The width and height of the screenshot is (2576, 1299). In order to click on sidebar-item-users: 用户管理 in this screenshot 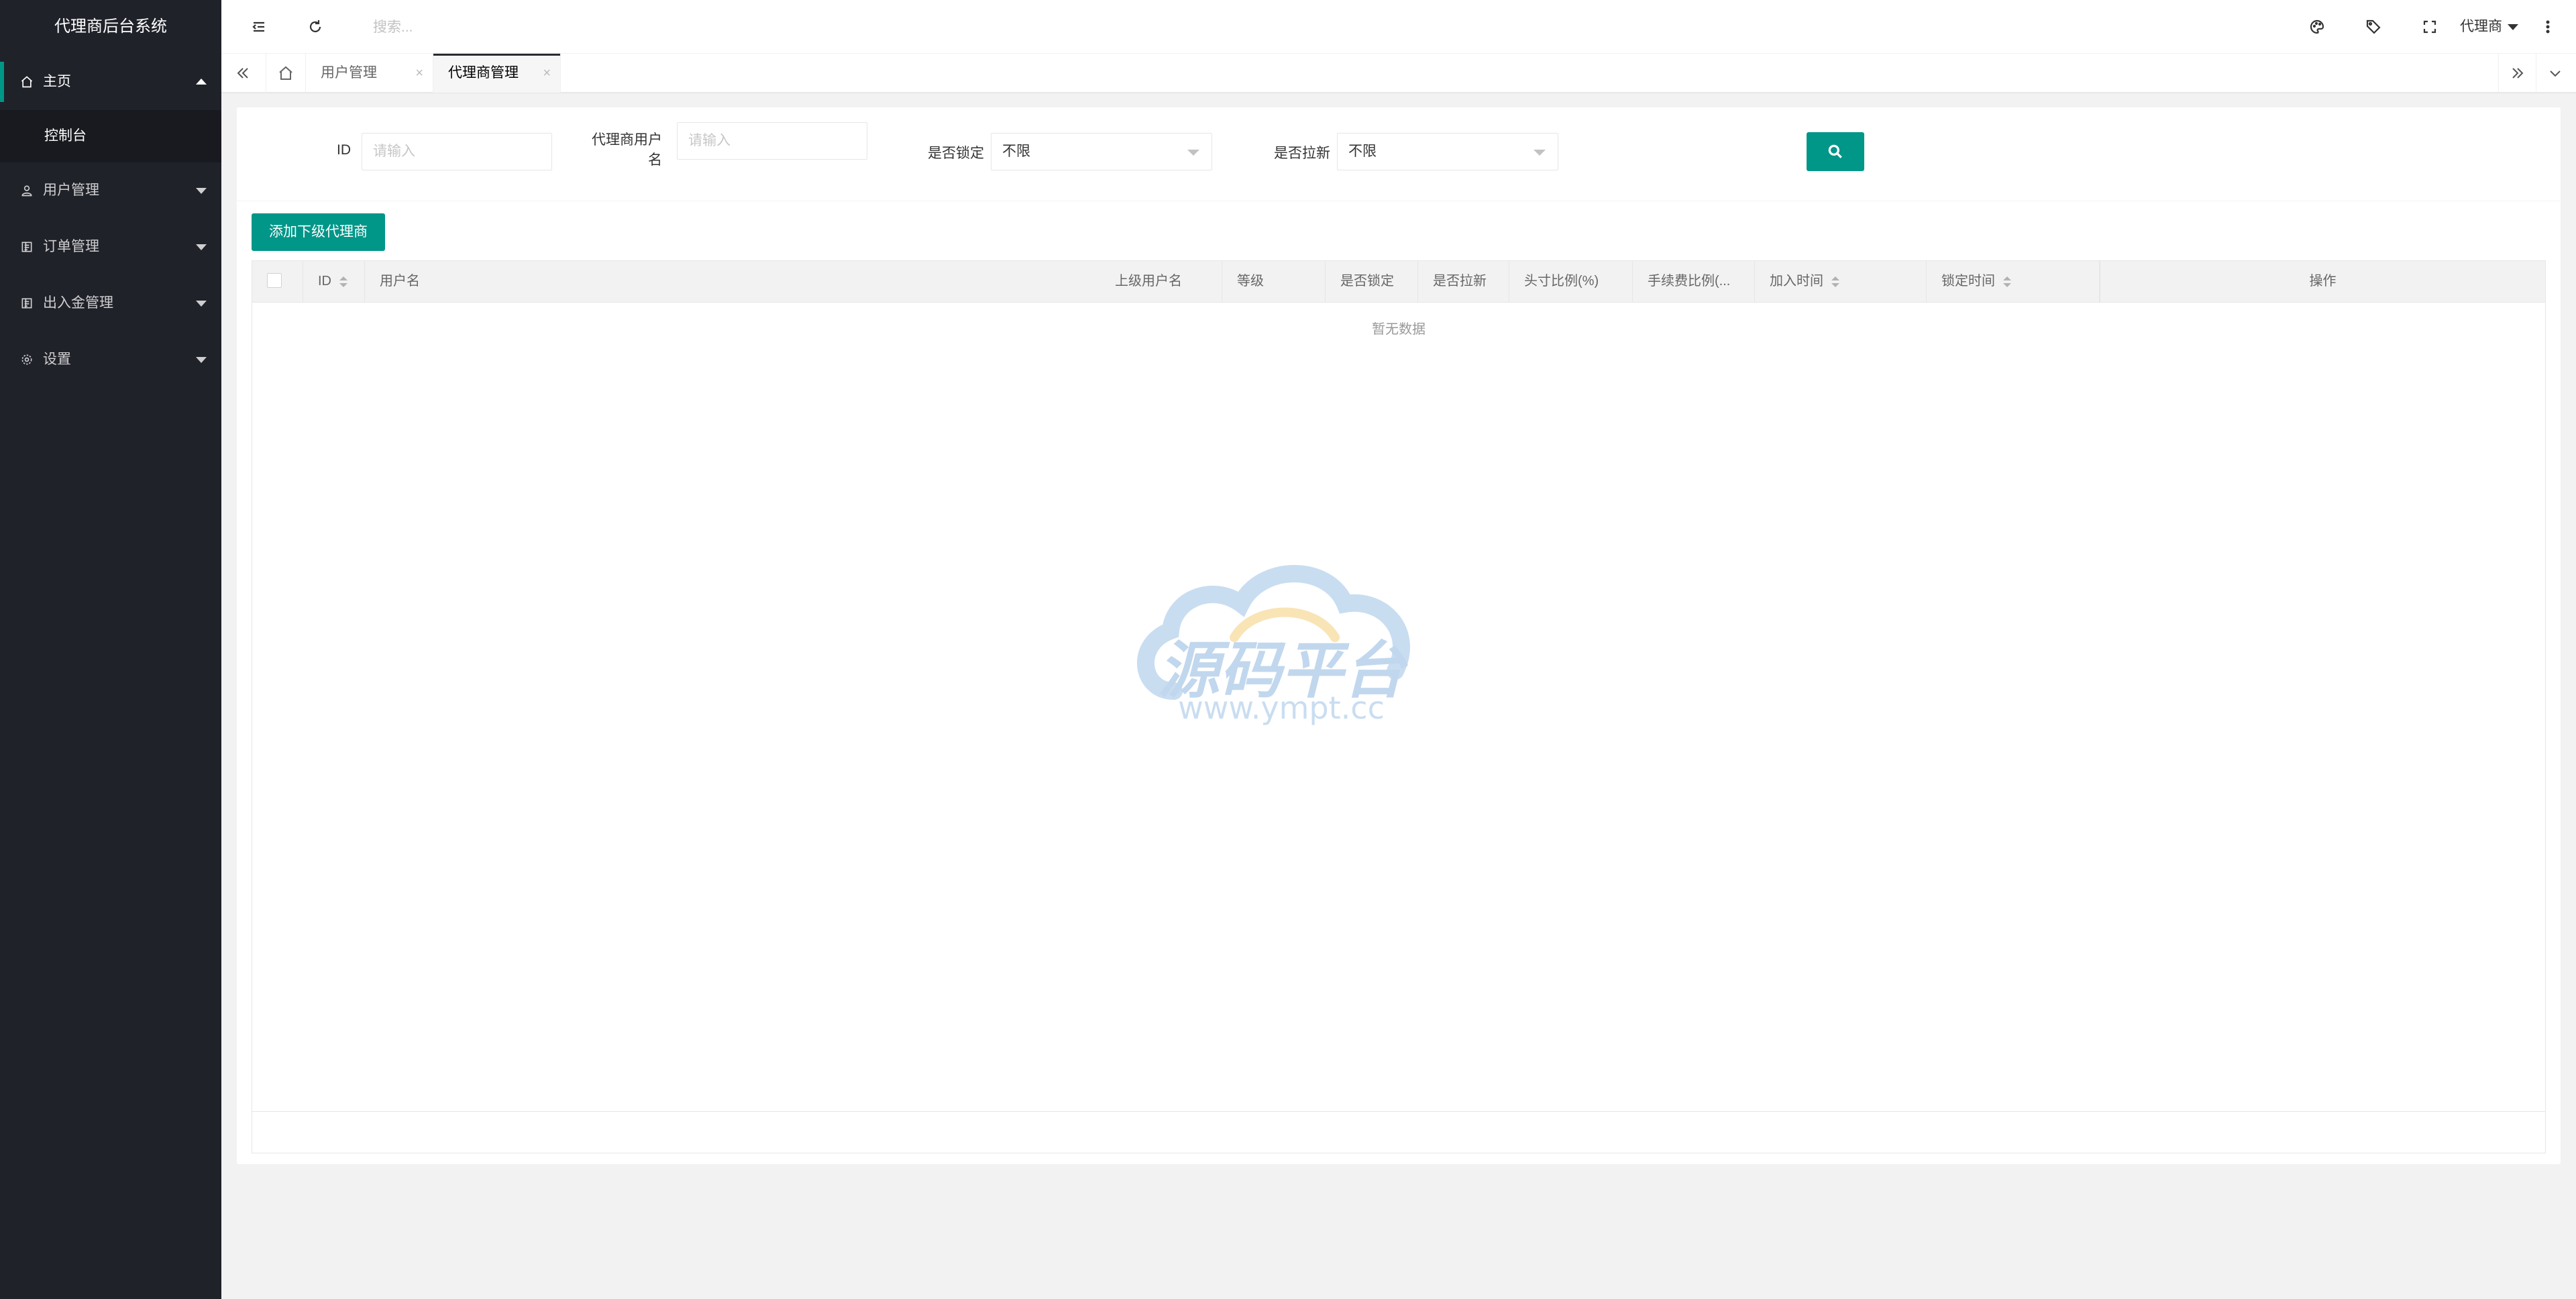, I will do `click(110, 190)`.